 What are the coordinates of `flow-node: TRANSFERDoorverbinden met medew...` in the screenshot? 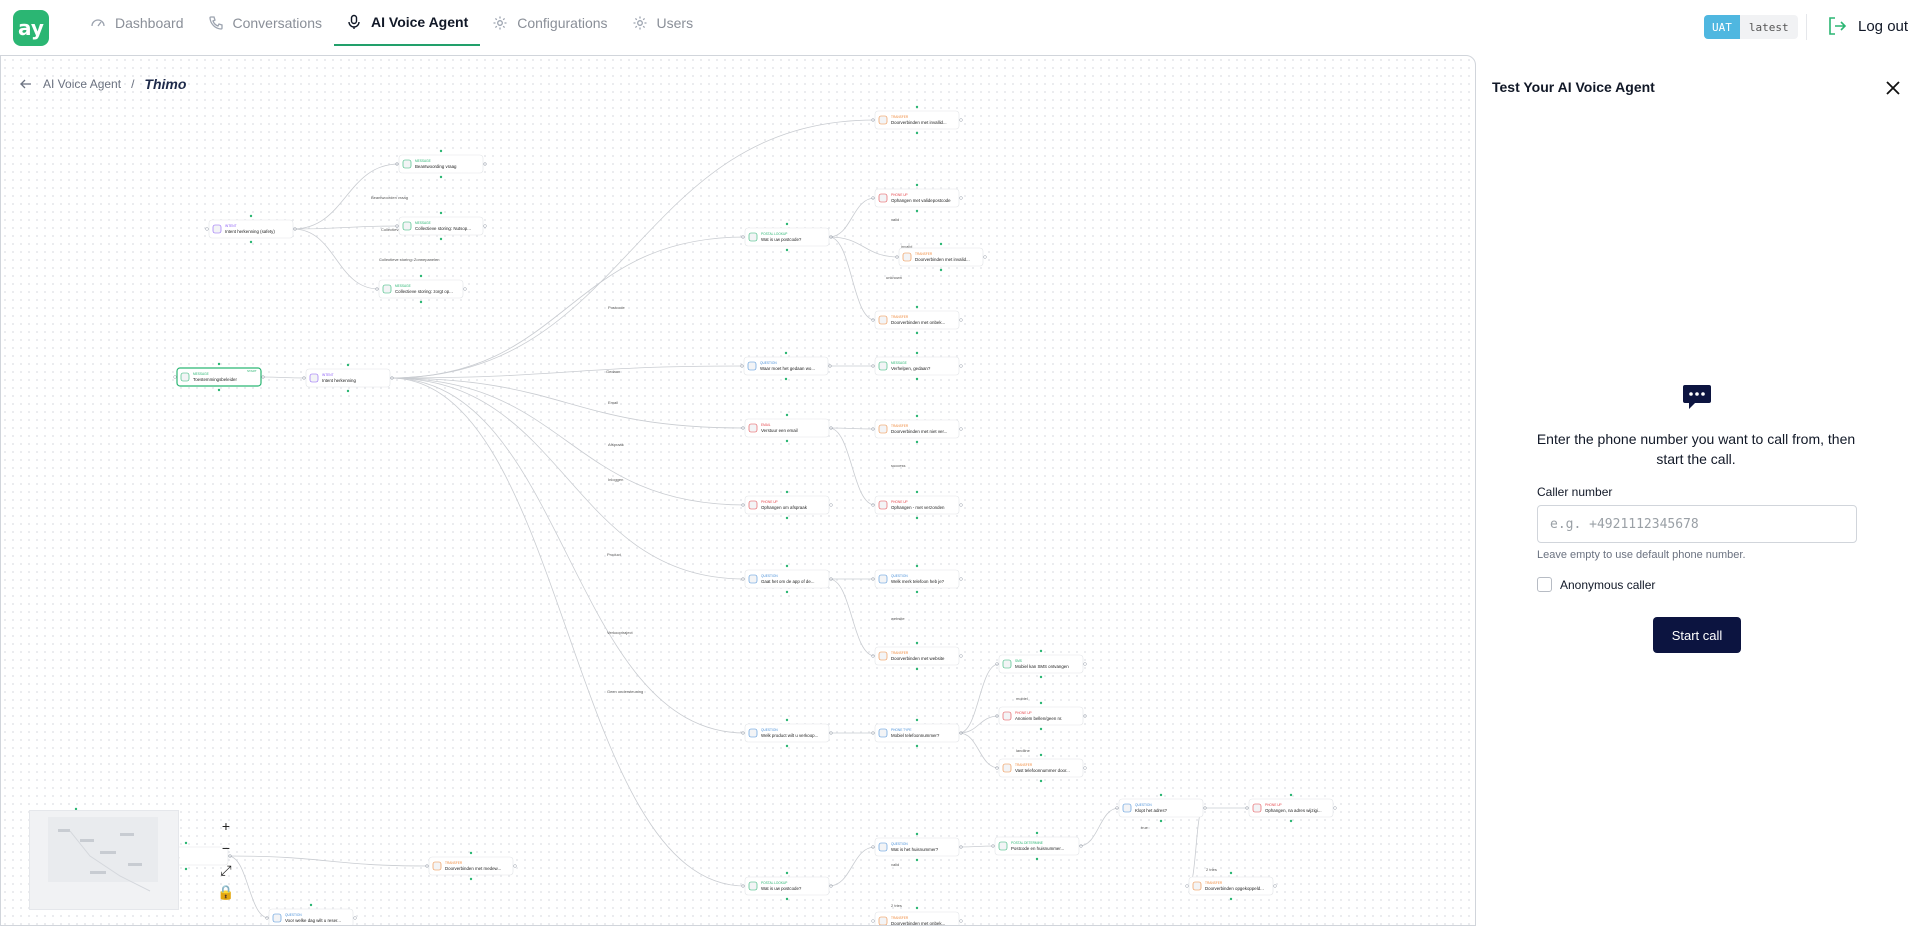 It's located at (471, 866).